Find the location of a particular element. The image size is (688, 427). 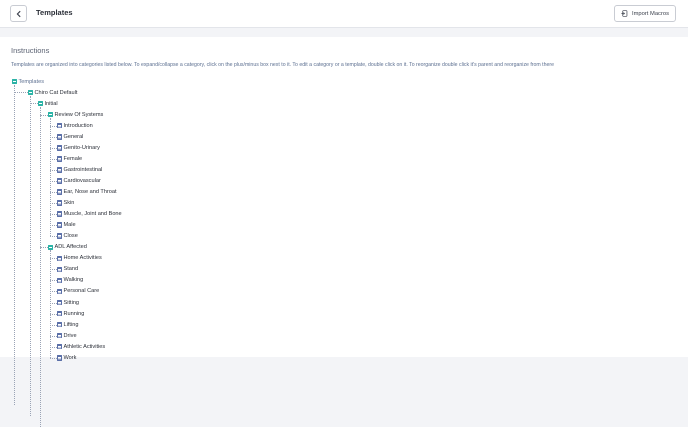

import-icon is located at coordinates (624, 13).